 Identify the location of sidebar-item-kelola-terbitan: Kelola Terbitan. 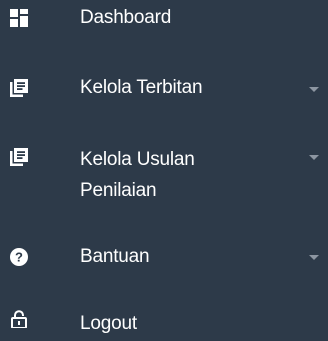
(164, 90).